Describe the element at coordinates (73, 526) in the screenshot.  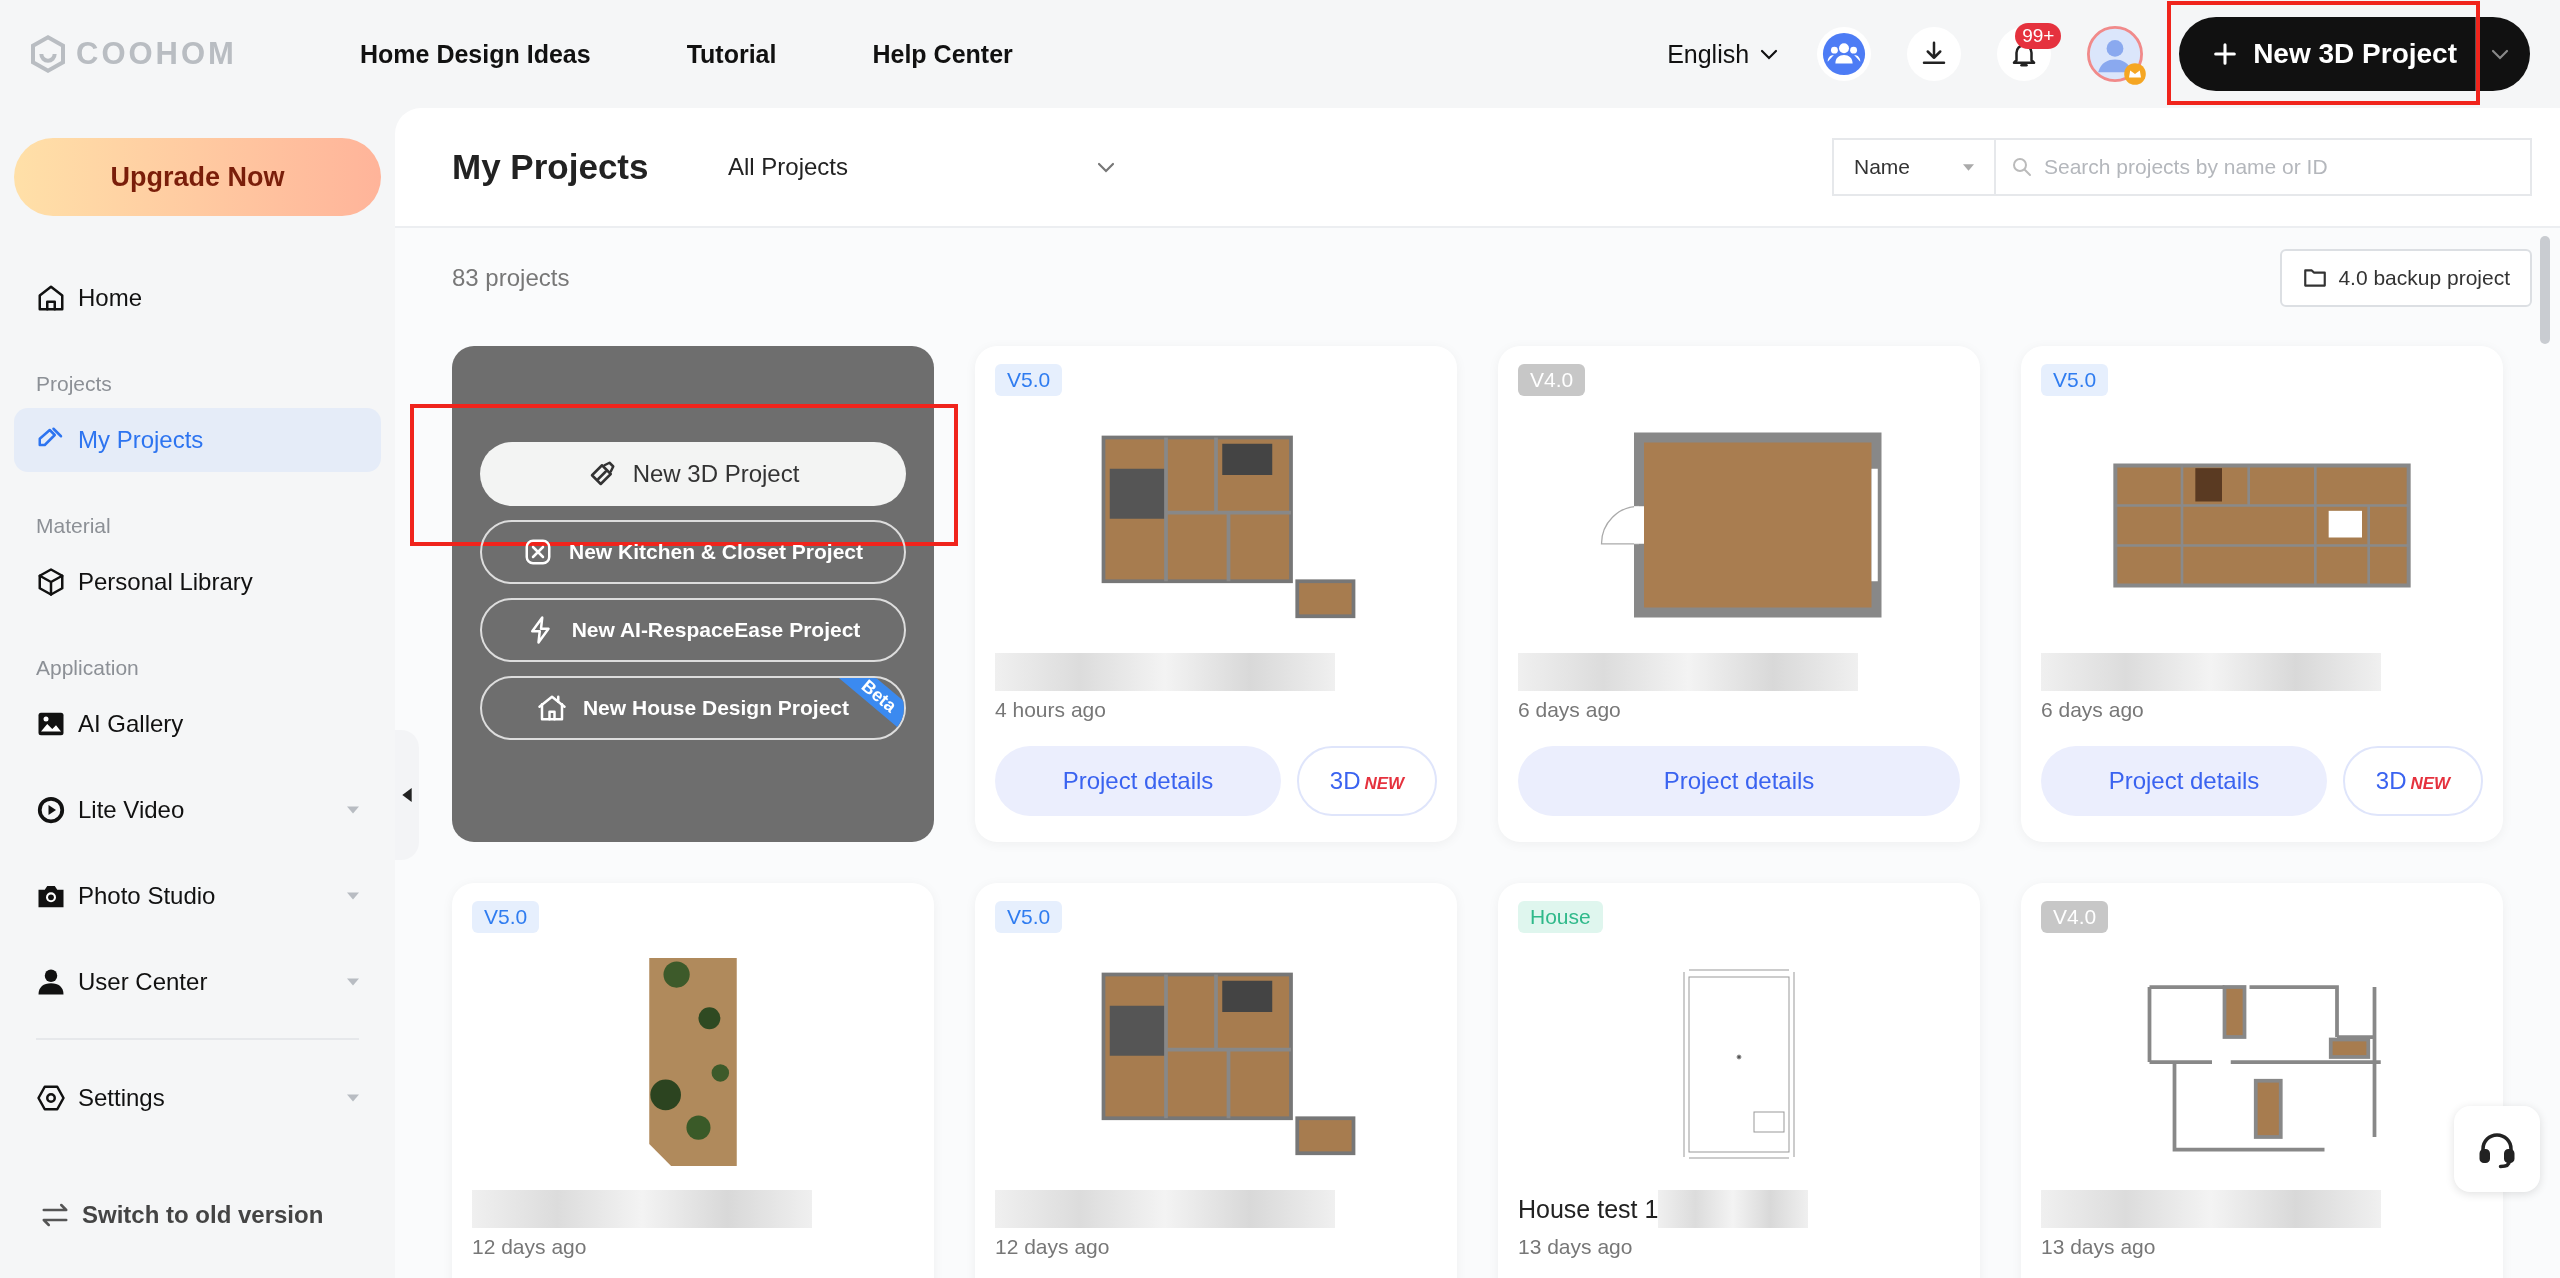
I see `section-label: Material` at that location.